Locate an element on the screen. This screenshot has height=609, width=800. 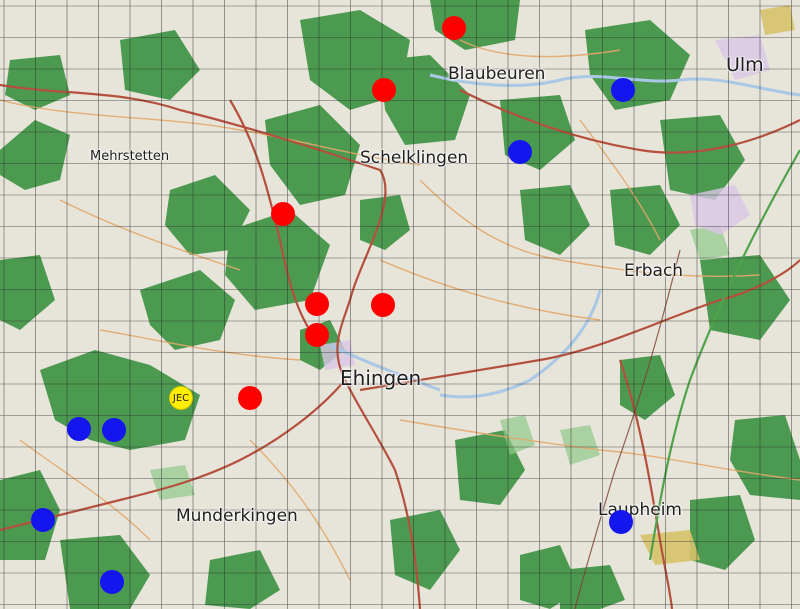
label-schelklingen: Schelklingen is located at coordinates (414, 158).